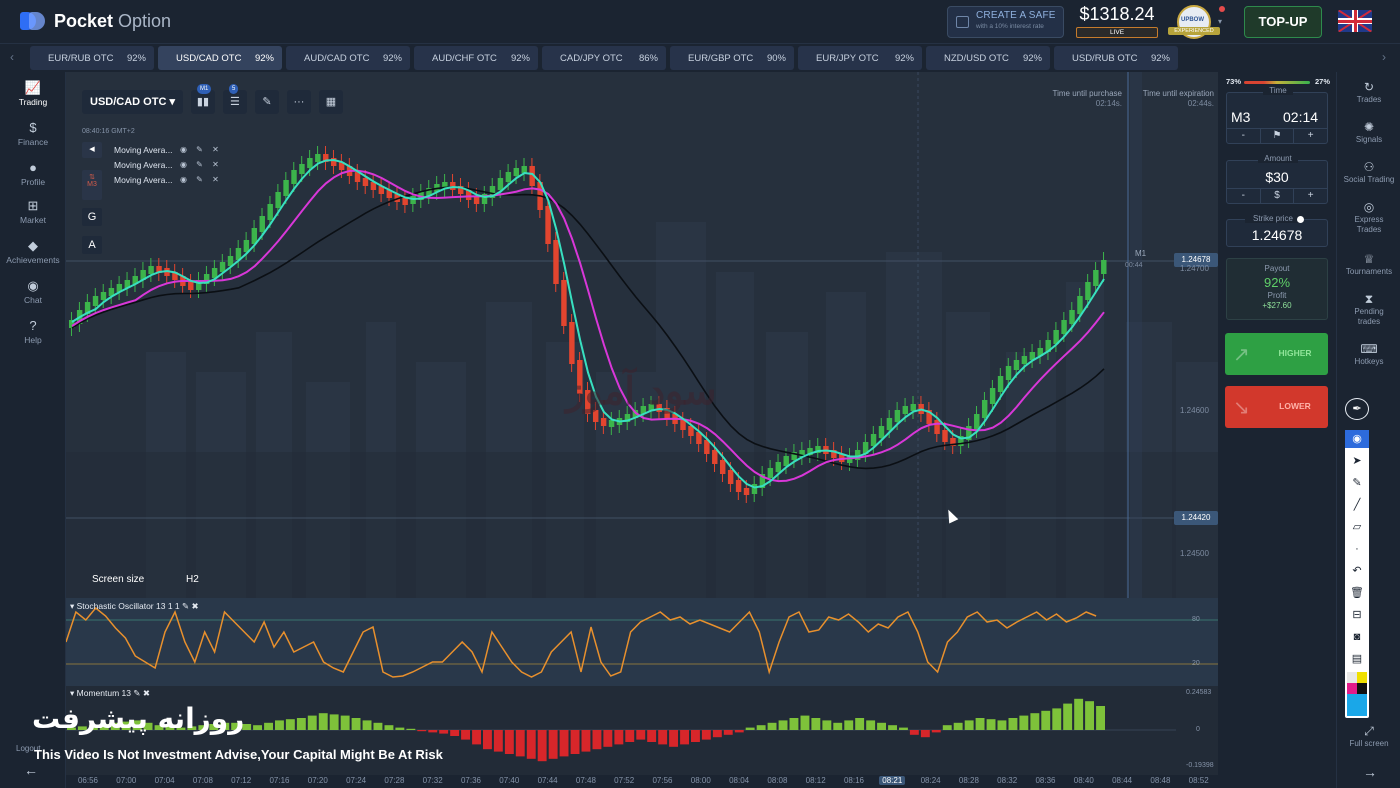  What do you see at coordinates (1240, 117) in the screenshot?
I see `time-frame: M3` at bounding box center [1240, 117].